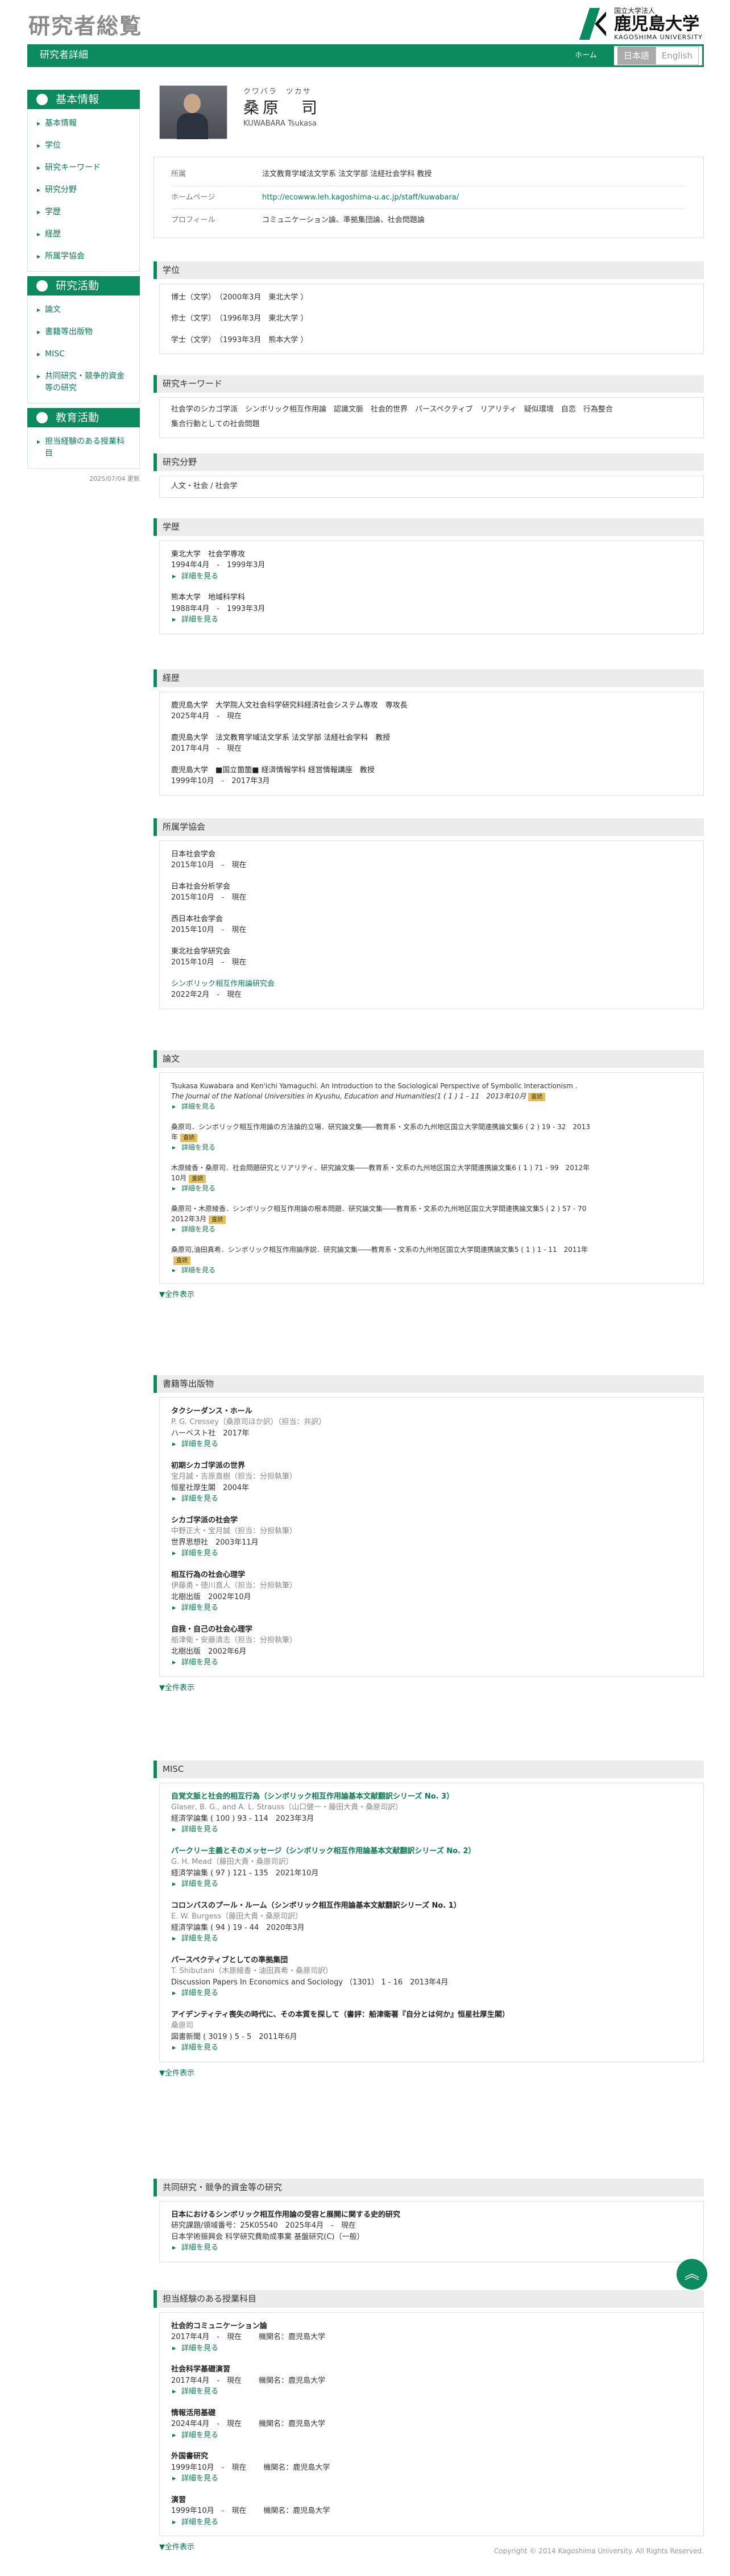 The image size is (730, 2576). Describe the element at coordinates (83, 417) in the screenshot. I see `sidebar-edu-header: 教育活動` at that location.